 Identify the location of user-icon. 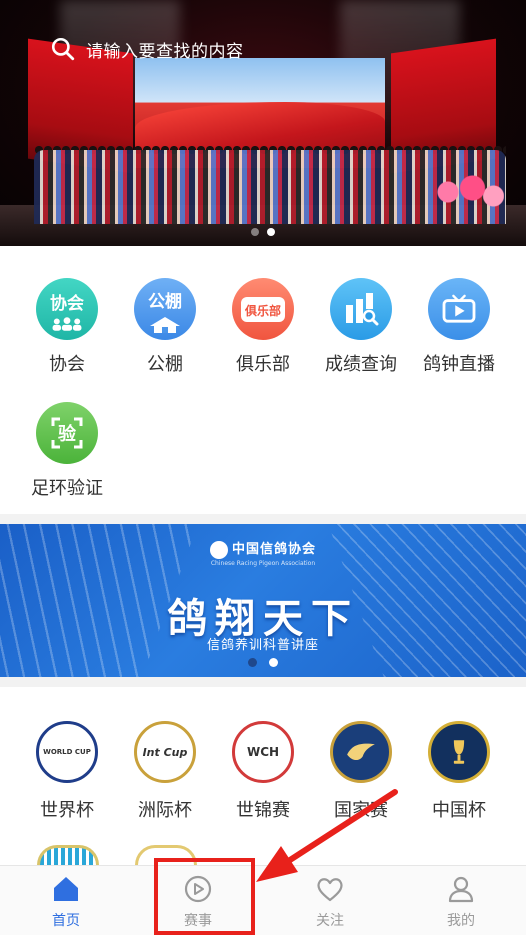
(461, 889).